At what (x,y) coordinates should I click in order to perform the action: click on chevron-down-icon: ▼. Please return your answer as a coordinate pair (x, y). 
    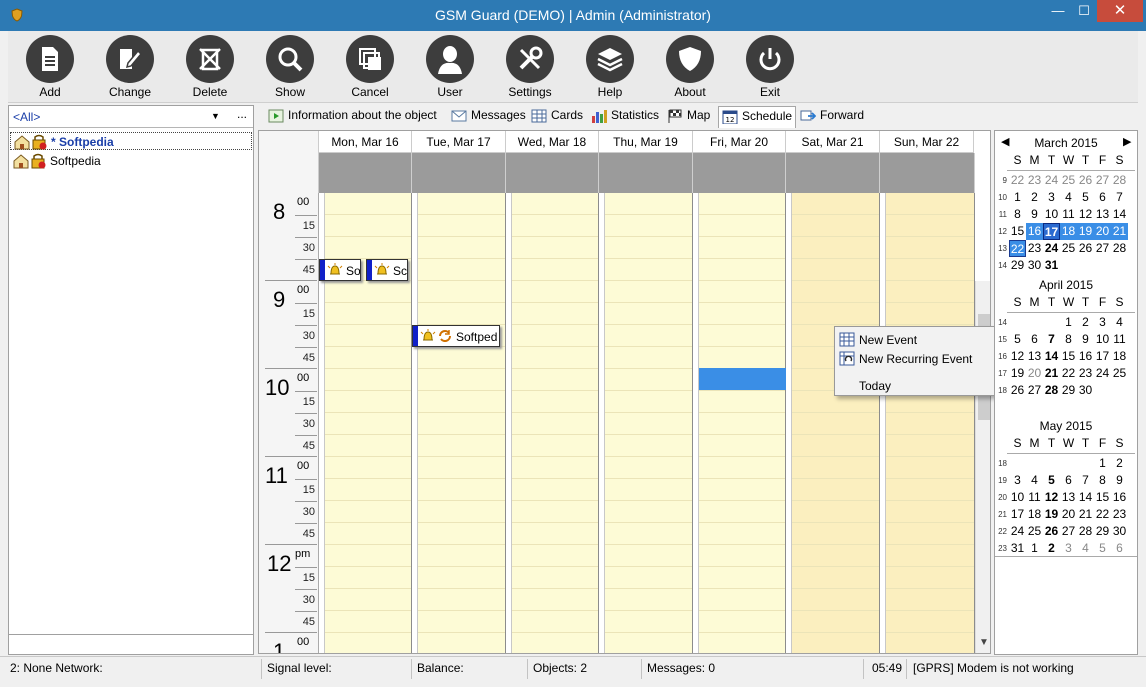
    Looking at the image, I should click on (984, 642).